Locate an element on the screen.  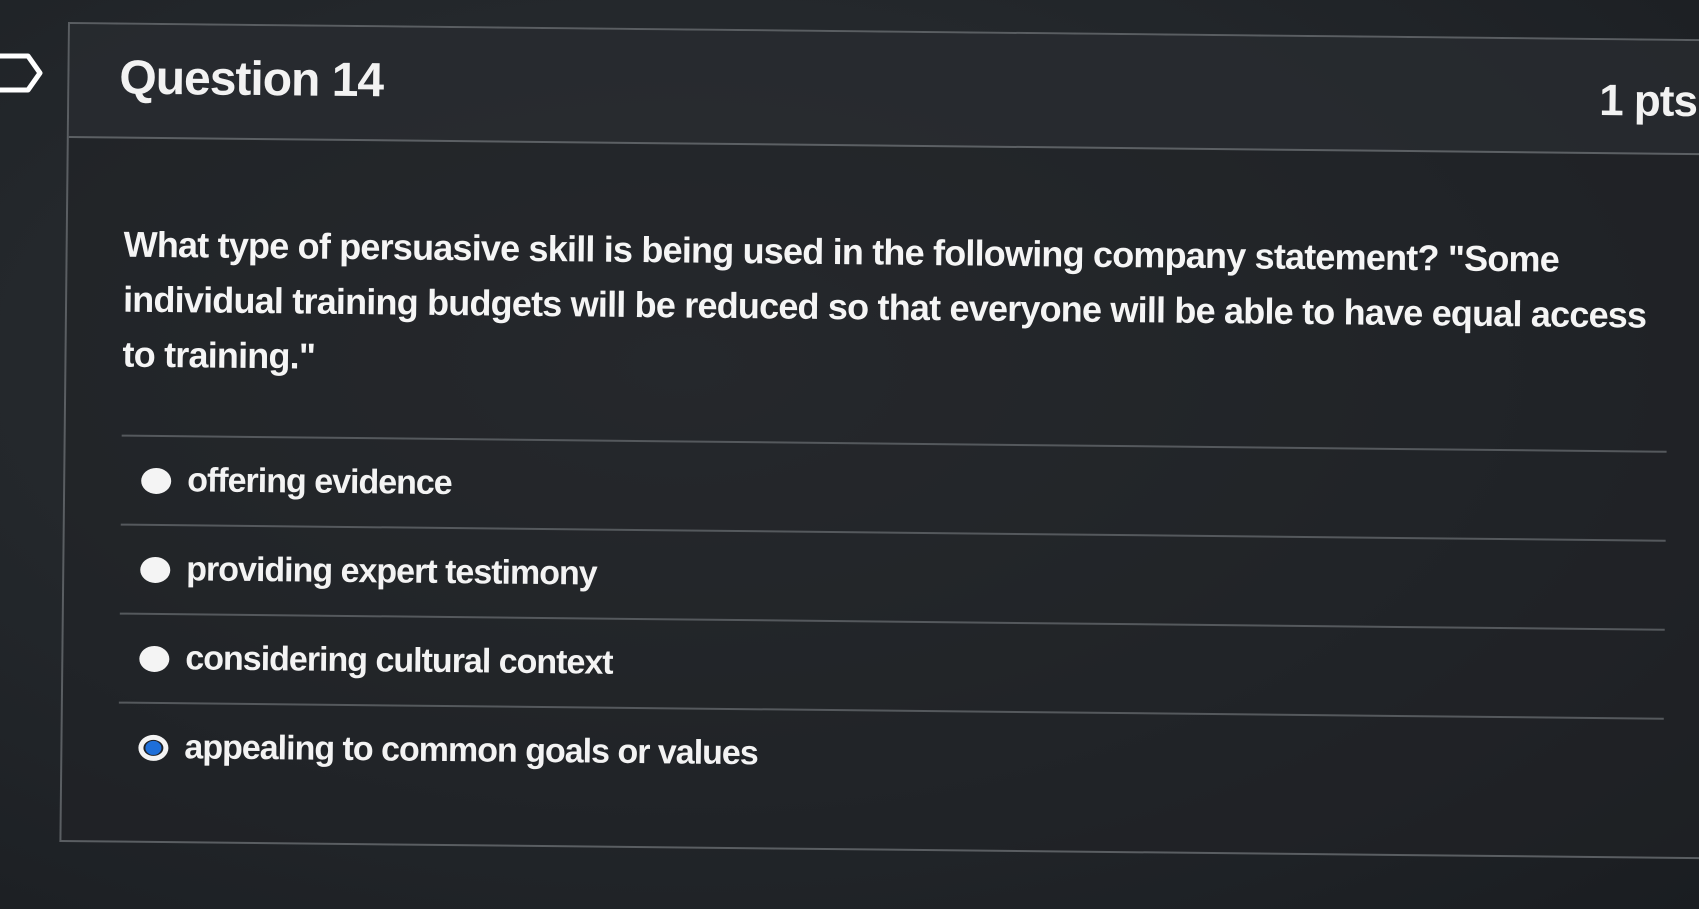
answer-option-2: providing expert testimony is located at coordinates (893, 577).